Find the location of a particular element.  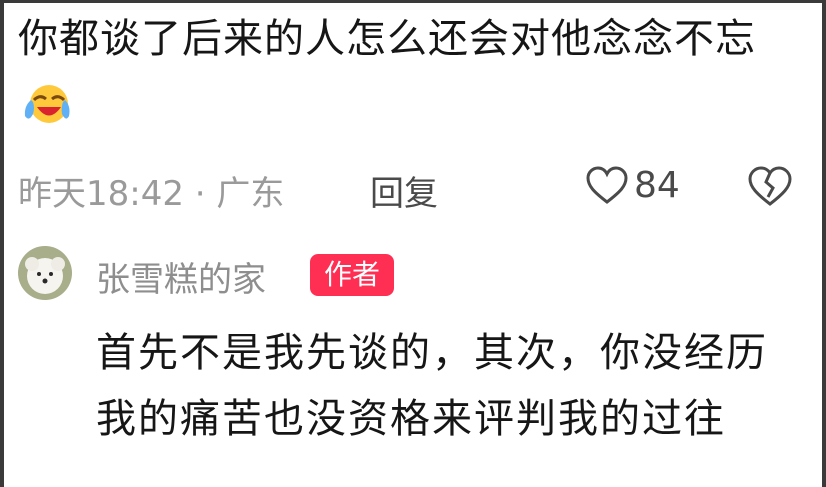

broken-heart-icon is located at coordinates (770, 186).